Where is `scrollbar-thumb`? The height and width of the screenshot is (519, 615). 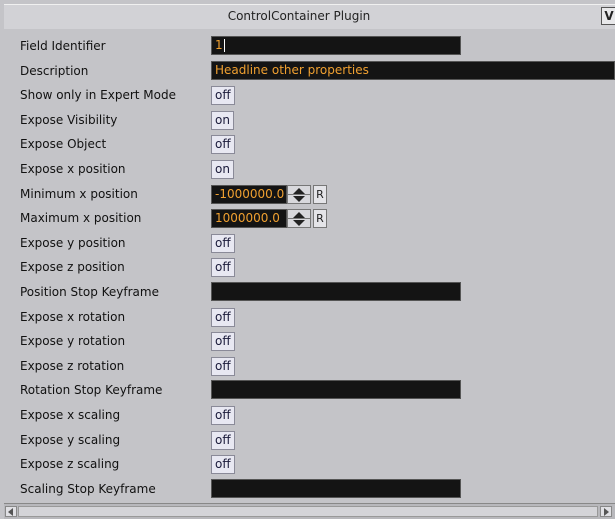
scrollbar-thumb is located at coordinates (308, 511).